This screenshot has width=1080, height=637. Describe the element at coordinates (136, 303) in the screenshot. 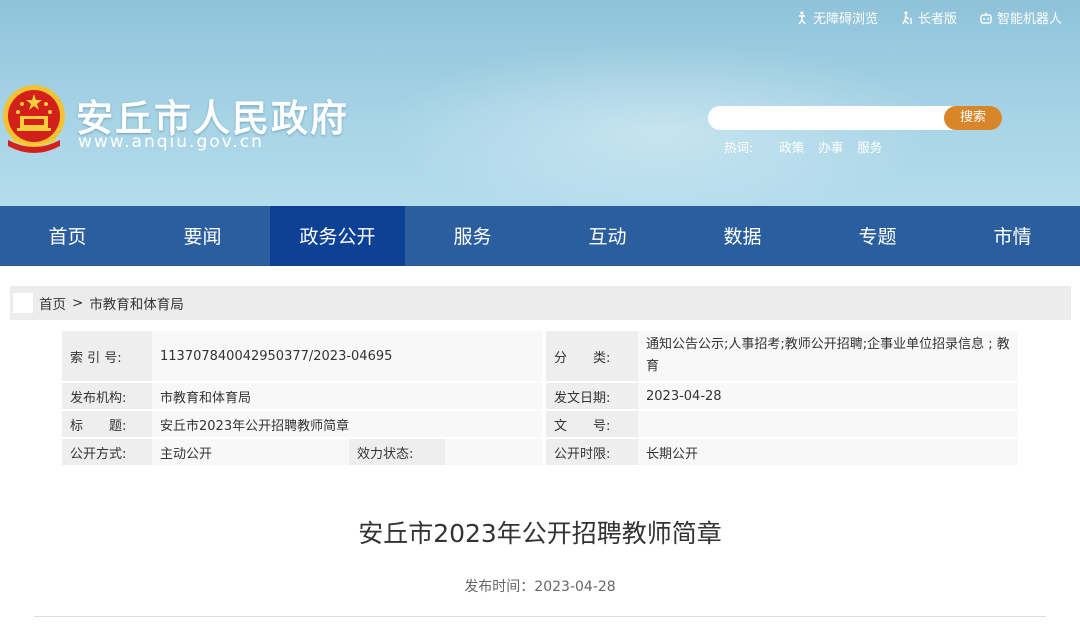

I see `breadcrumb-current: 市教育和体育局` at that location.